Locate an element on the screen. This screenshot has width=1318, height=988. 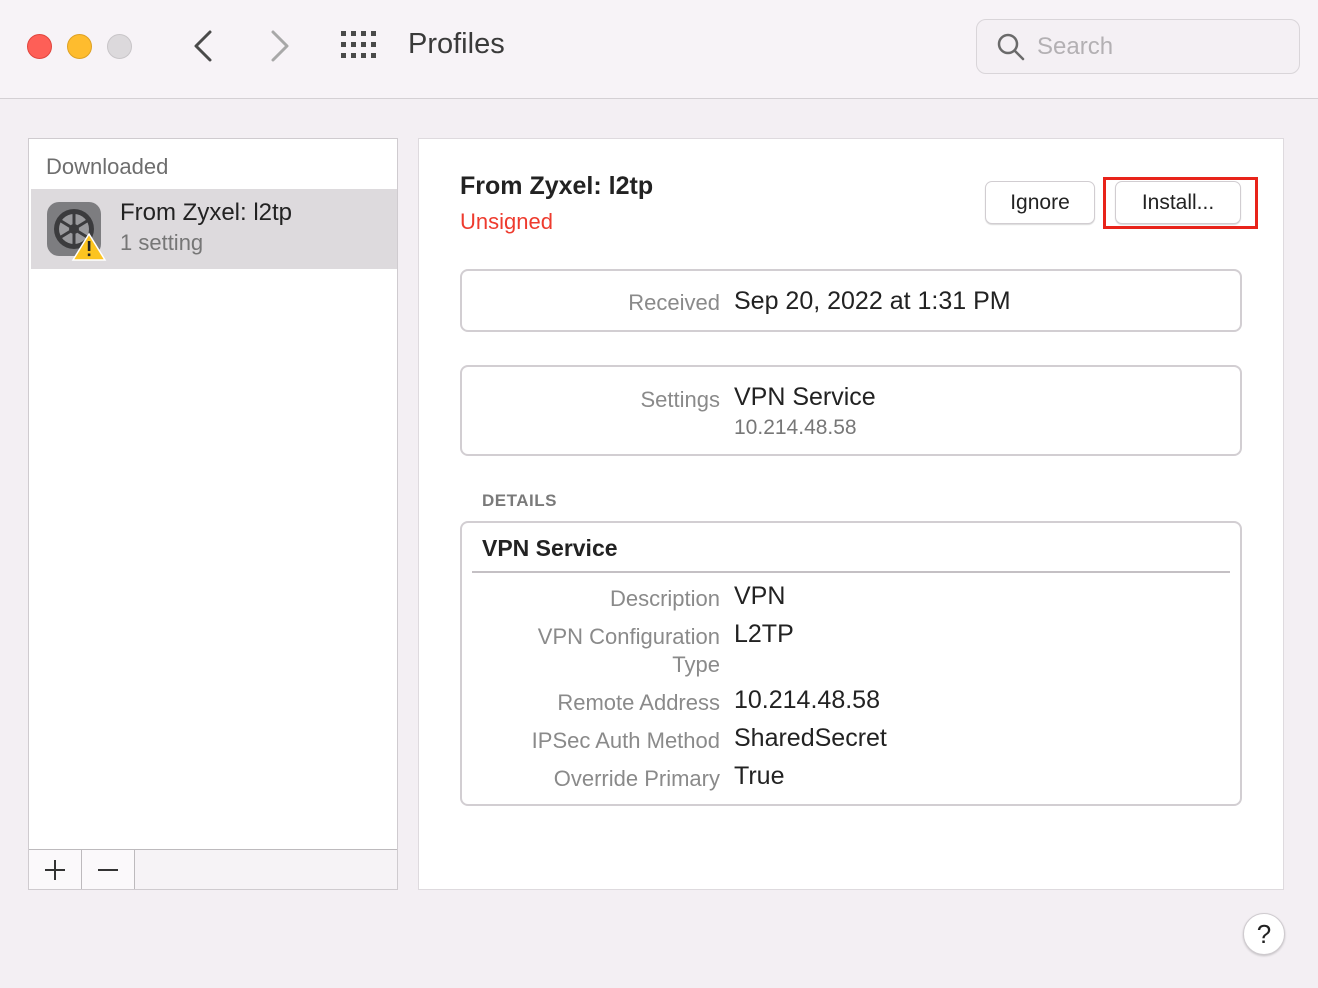
sidebar-item-profile: From Zyxel: l2tp 1 setting is located at coordinates (214, 229).